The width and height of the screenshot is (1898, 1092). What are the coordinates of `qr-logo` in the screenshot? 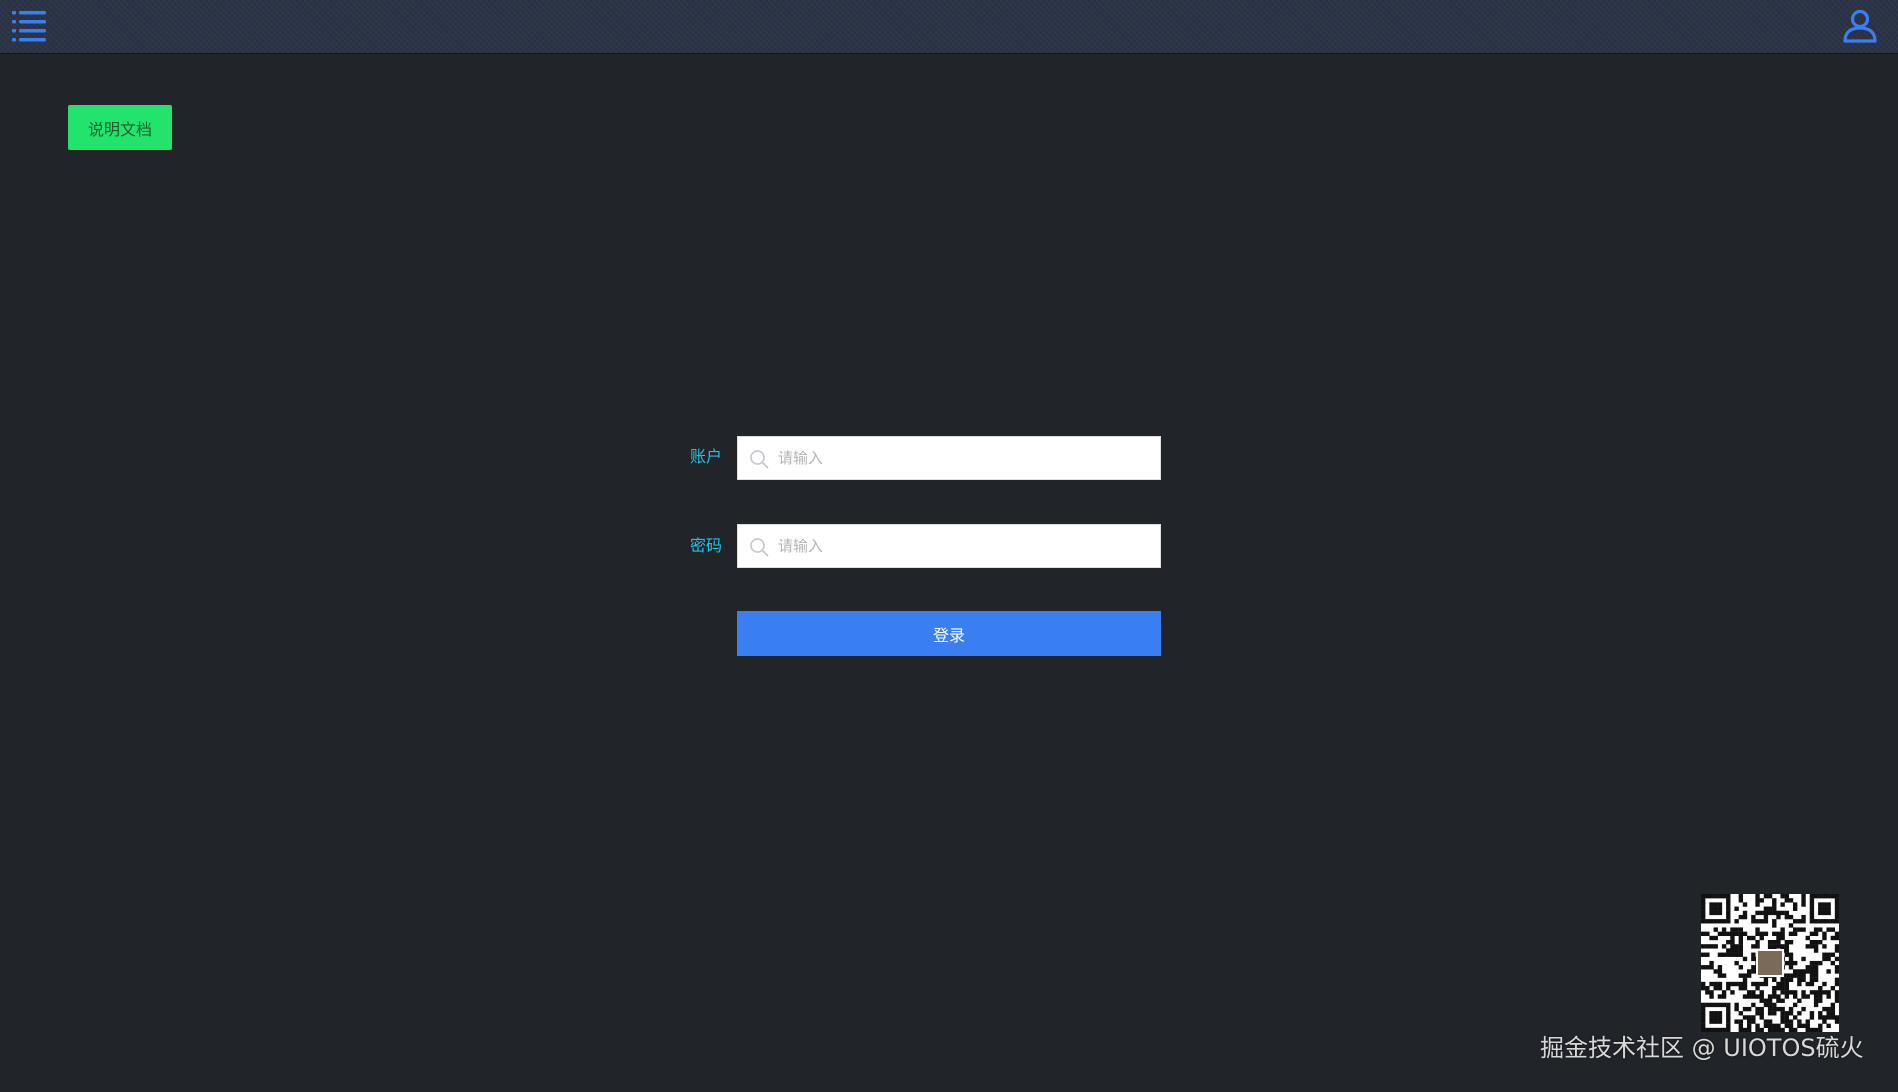 It's located at (1770, 963).